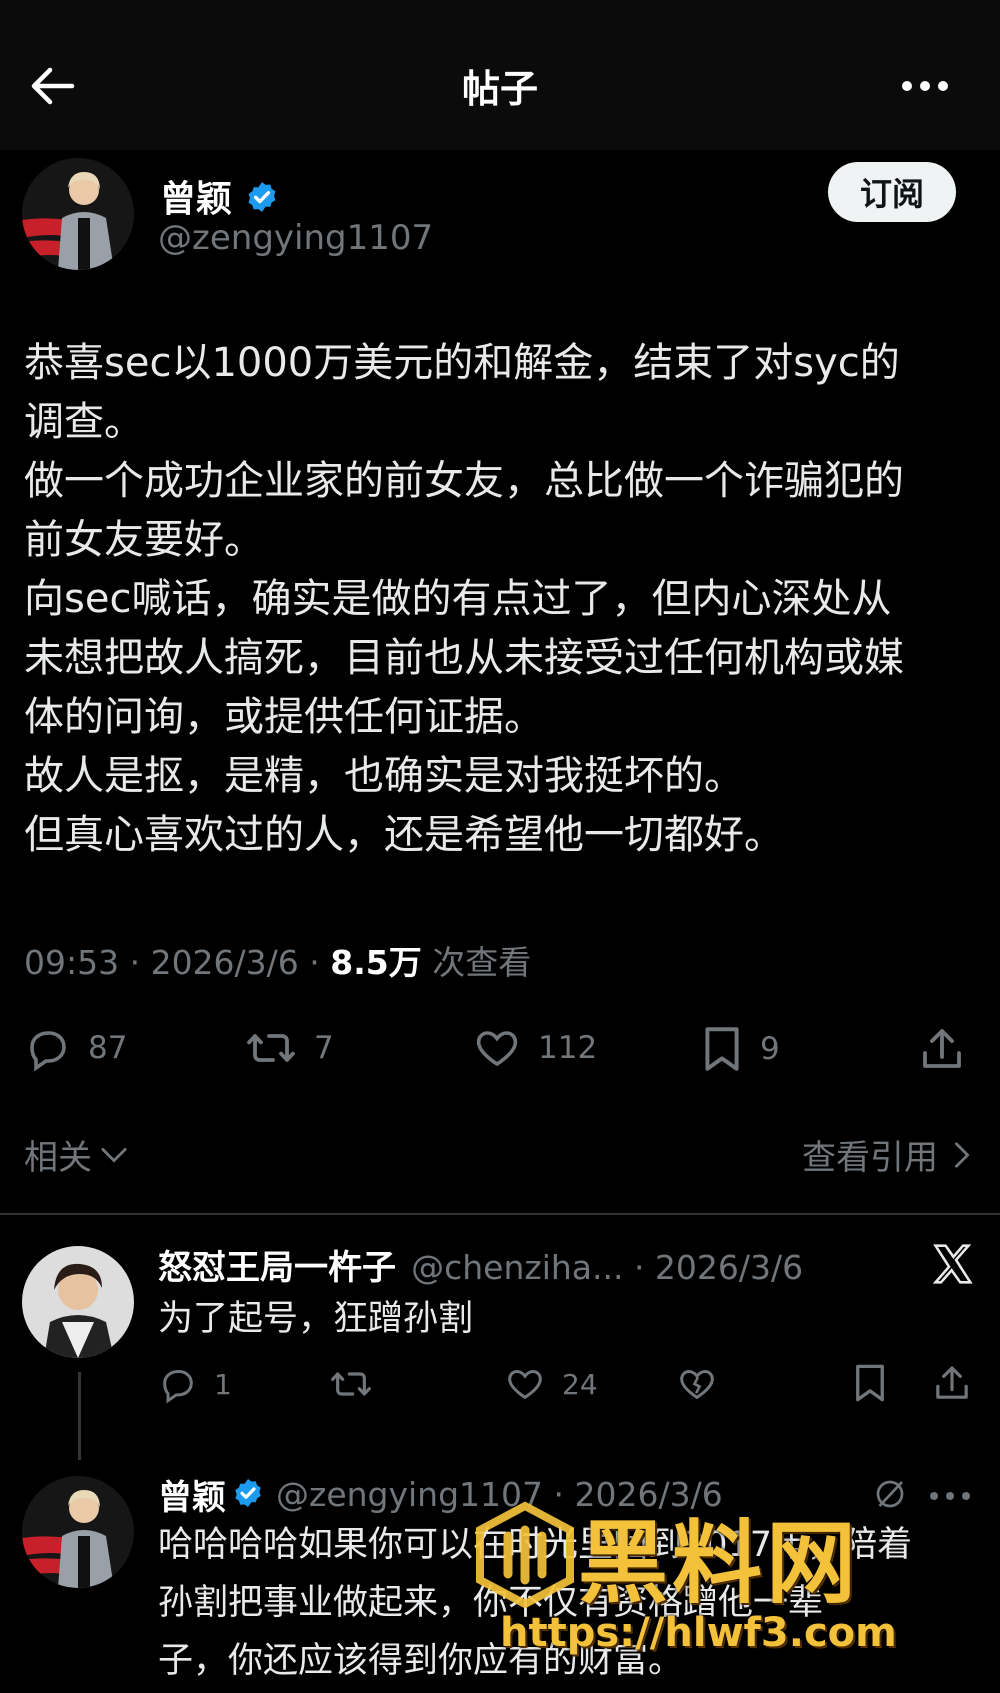 The image size is (1000, 1693). Describe the element at coordinates (551, 1384) in the screenshot. I see `reply-like-action: 24` at that location.